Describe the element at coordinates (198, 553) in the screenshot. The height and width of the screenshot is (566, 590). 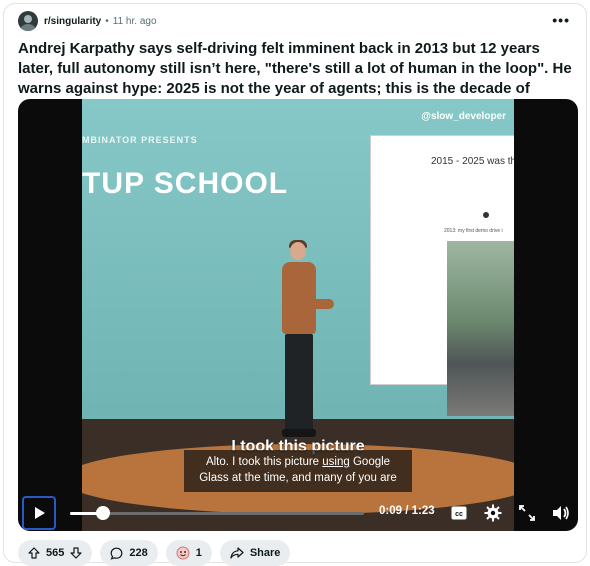
I see `award-count: 1` at that location.